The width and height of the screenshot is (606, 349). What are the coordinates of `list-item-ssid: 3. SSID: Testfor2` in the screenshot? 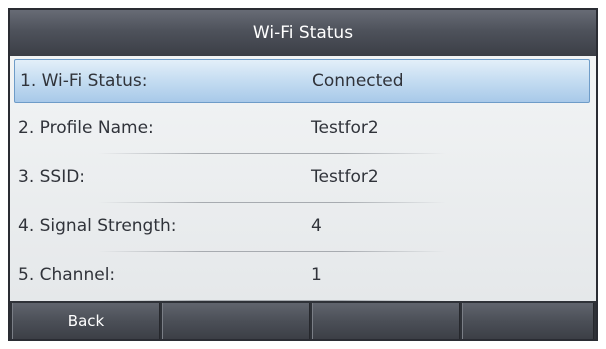 It's located at (303, 178).